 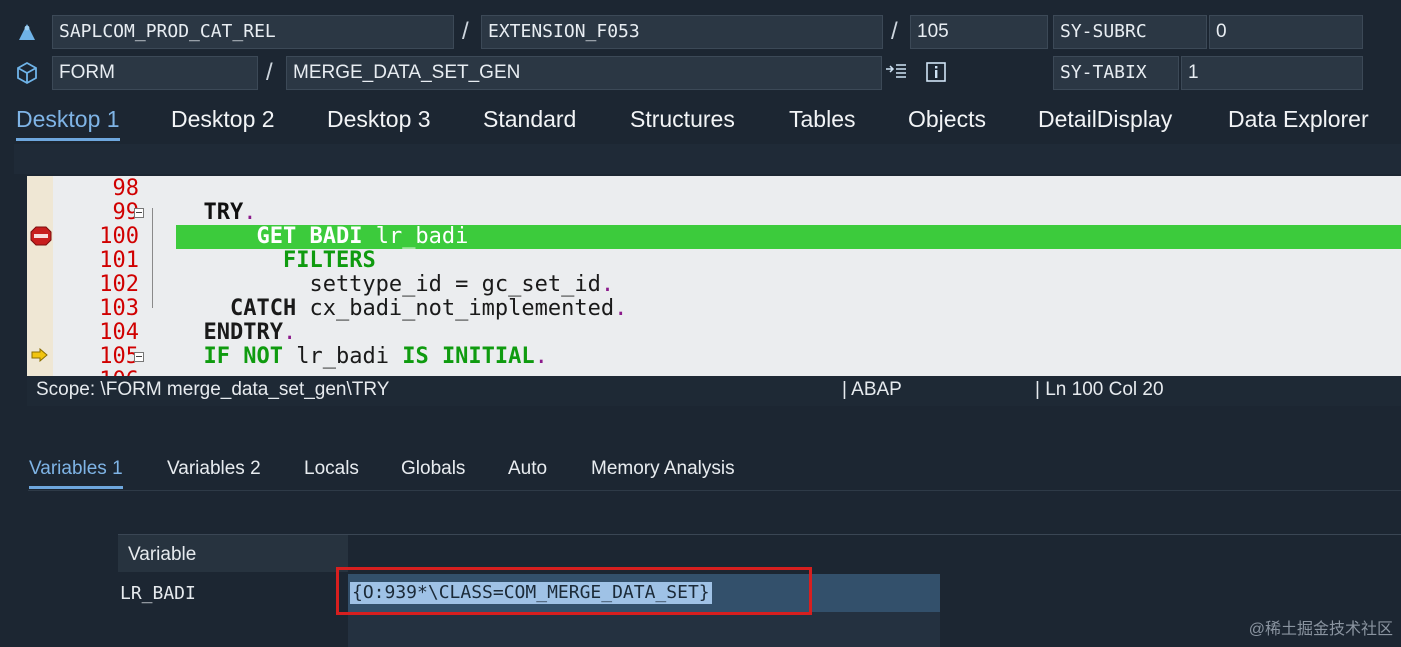 I want to click on scope-text: Scope: \FORM merge_data_set_gen\TRY, so click(x=213, y=389).